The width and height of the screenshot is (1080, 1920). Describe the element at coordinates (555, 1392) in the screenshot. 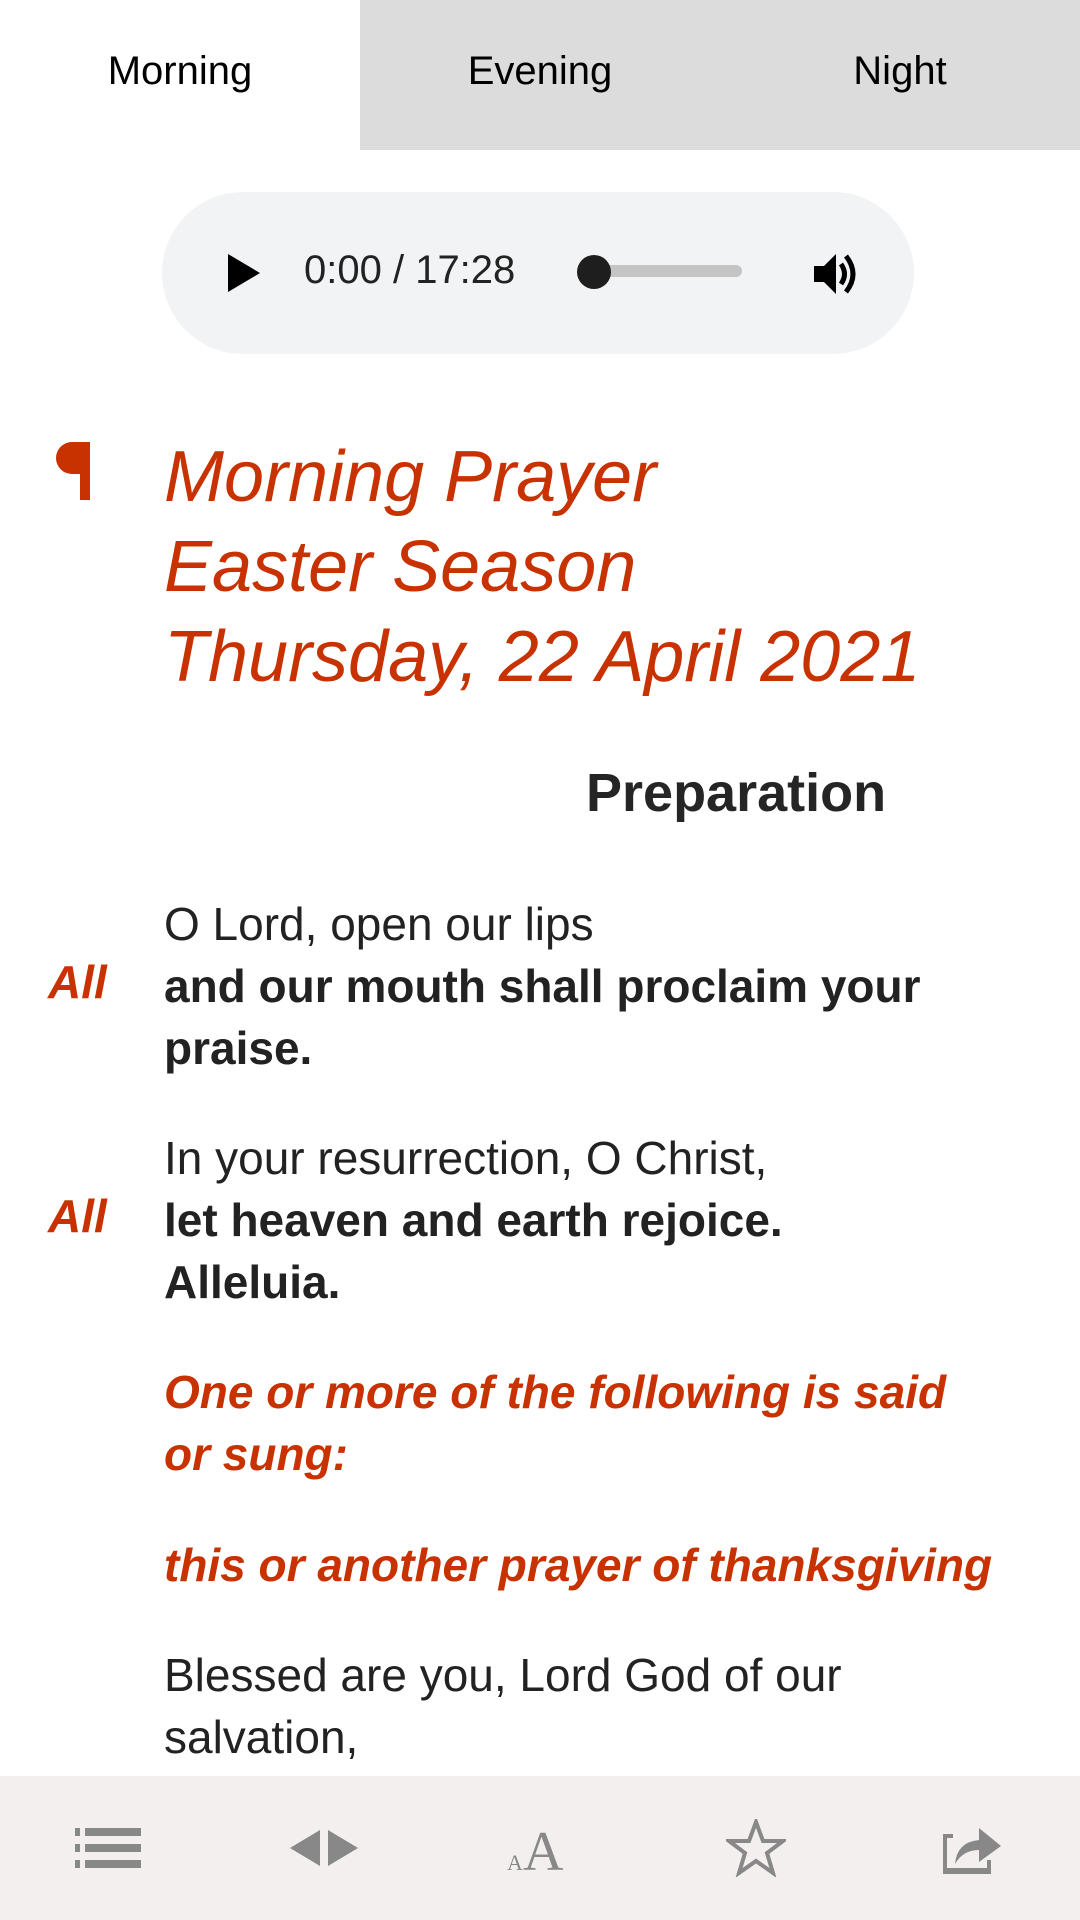

I see `rubric-instruction: One or more of the following is said` at that location.